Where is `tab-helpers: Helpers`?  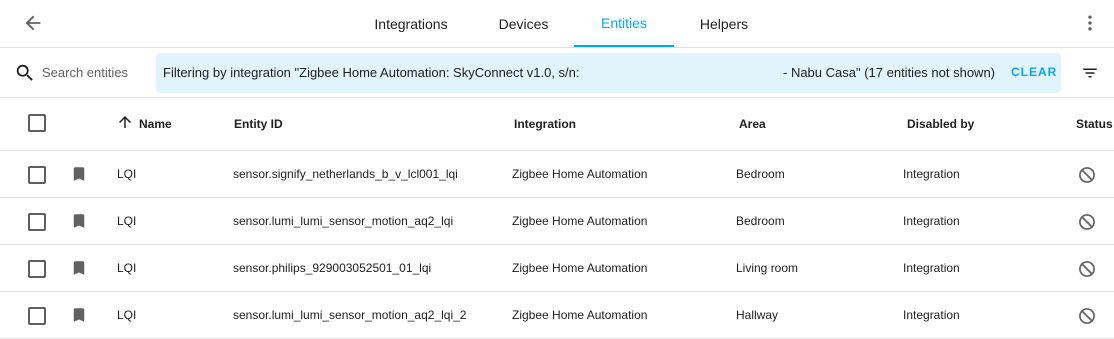 tab-helpers: Helpers is located at coordinates (724, 23).